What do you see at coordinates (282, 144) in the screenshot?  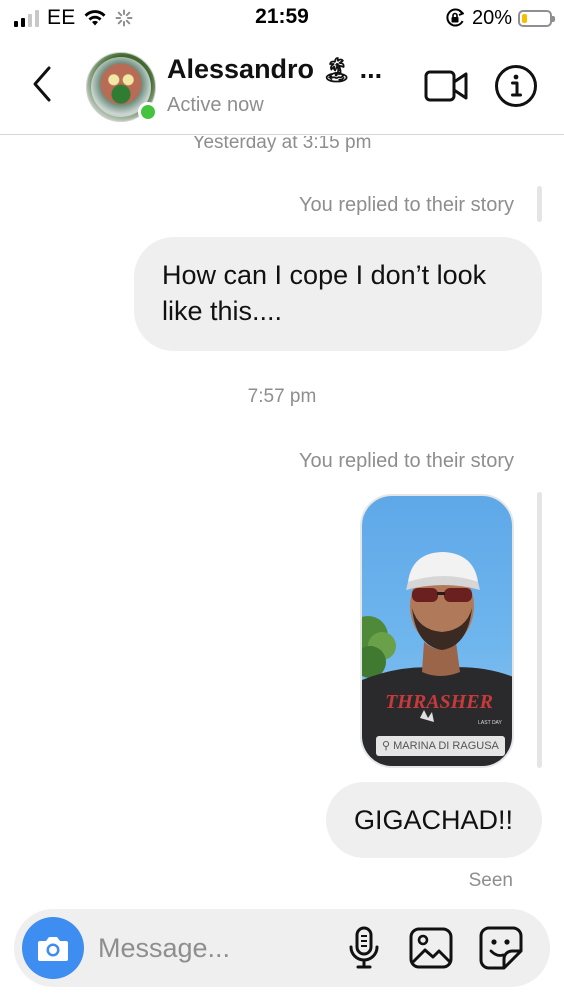 I see `timestamp: Yesterday at 3:15 pm` at bounding box center [282, 144].